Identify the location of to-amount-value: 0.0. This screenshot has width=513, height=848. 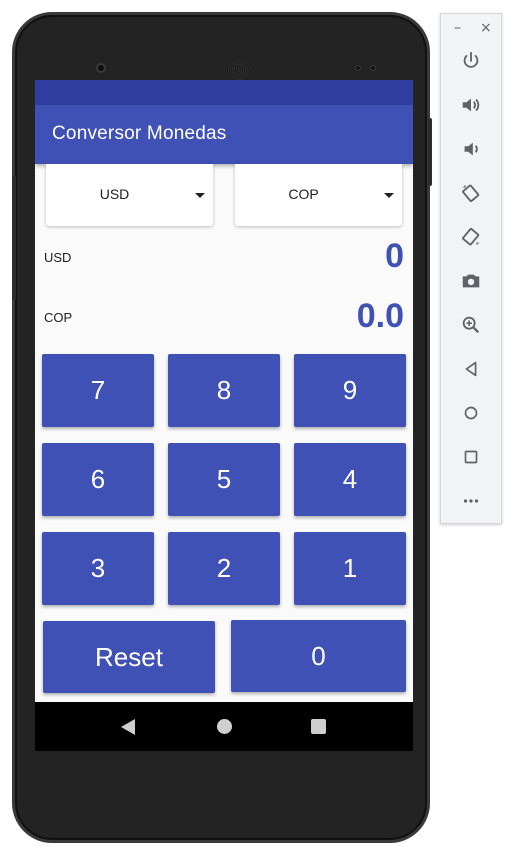
(380, 316).